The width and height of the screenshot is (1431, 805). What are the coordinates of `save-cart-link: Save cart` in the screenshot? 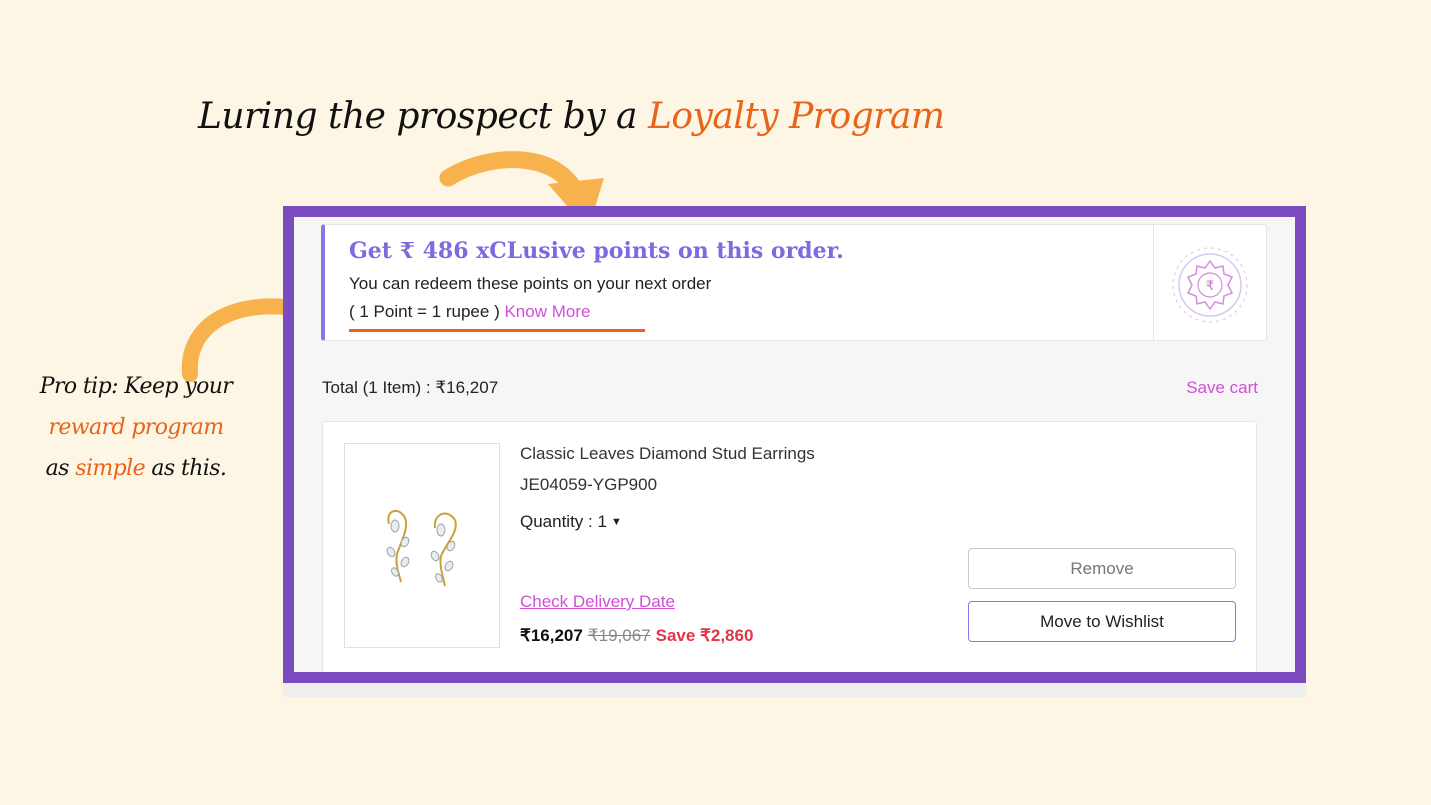 It's located at (1222, 388).